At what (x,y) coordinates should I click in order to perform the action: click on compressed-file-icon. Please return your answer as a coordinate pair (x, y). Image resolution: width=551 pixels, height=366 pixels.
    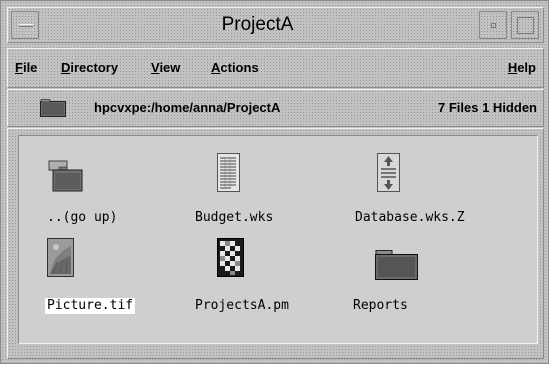
    Looking at the image, I should click on (388, 172).